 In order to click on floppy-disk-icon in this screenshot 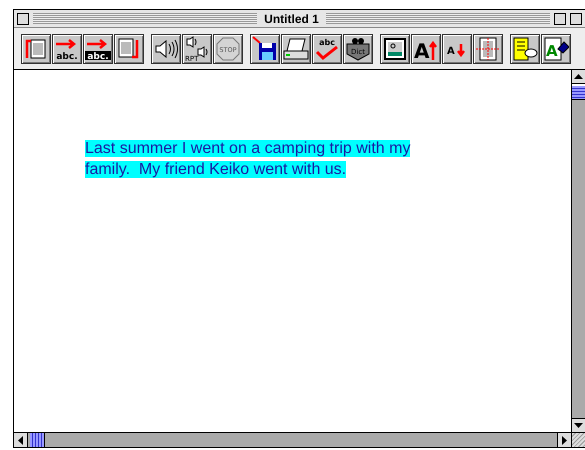, I will do `click(265, 49)`.